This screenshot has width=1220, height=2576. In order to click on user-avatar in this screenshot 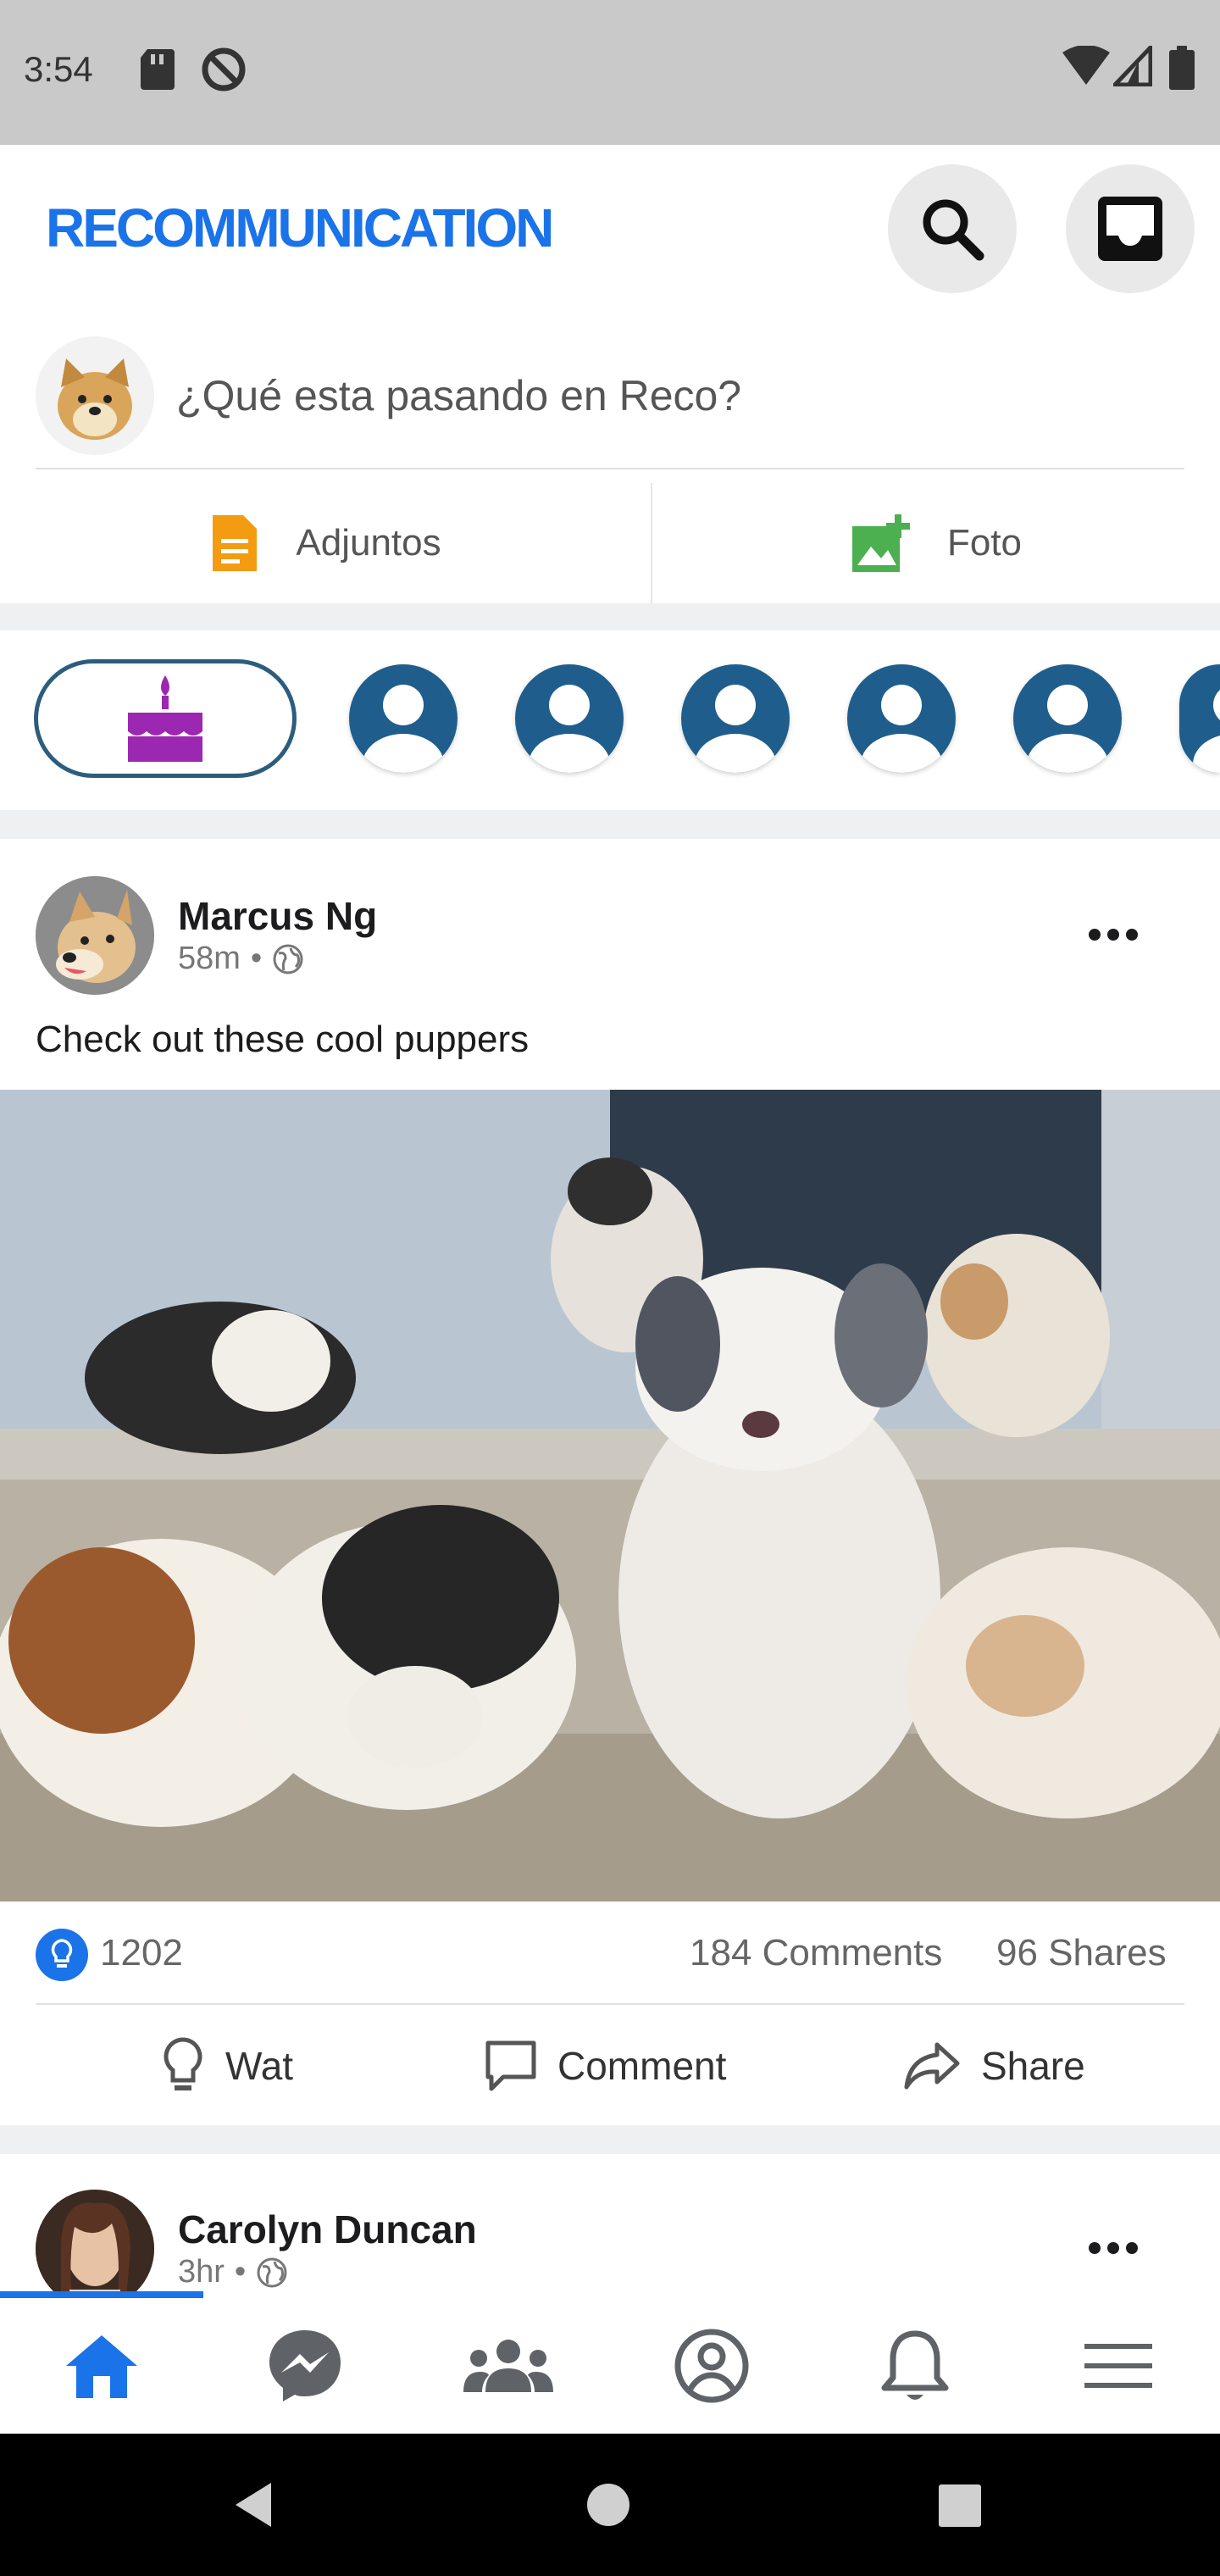, I will do `click(95, 395)`.